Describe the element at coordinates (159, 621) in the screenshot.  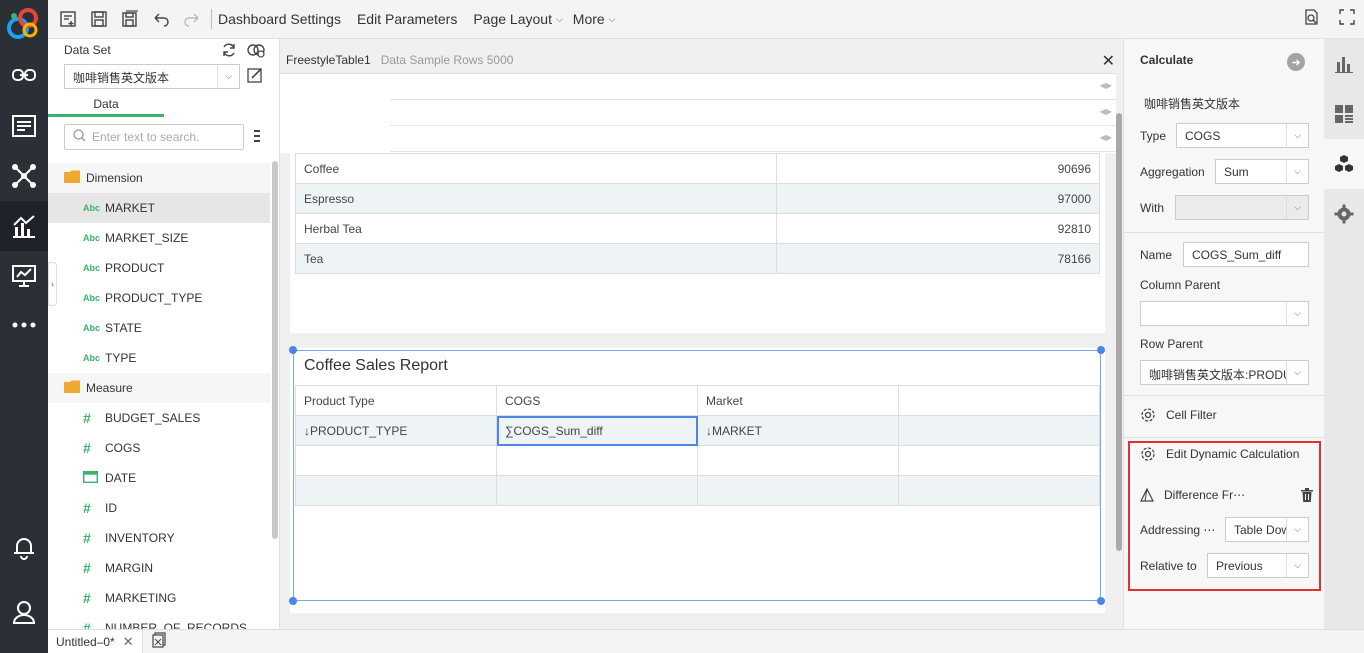
I see `field-item: # NUMBER_OF_RECORDS` at that location.